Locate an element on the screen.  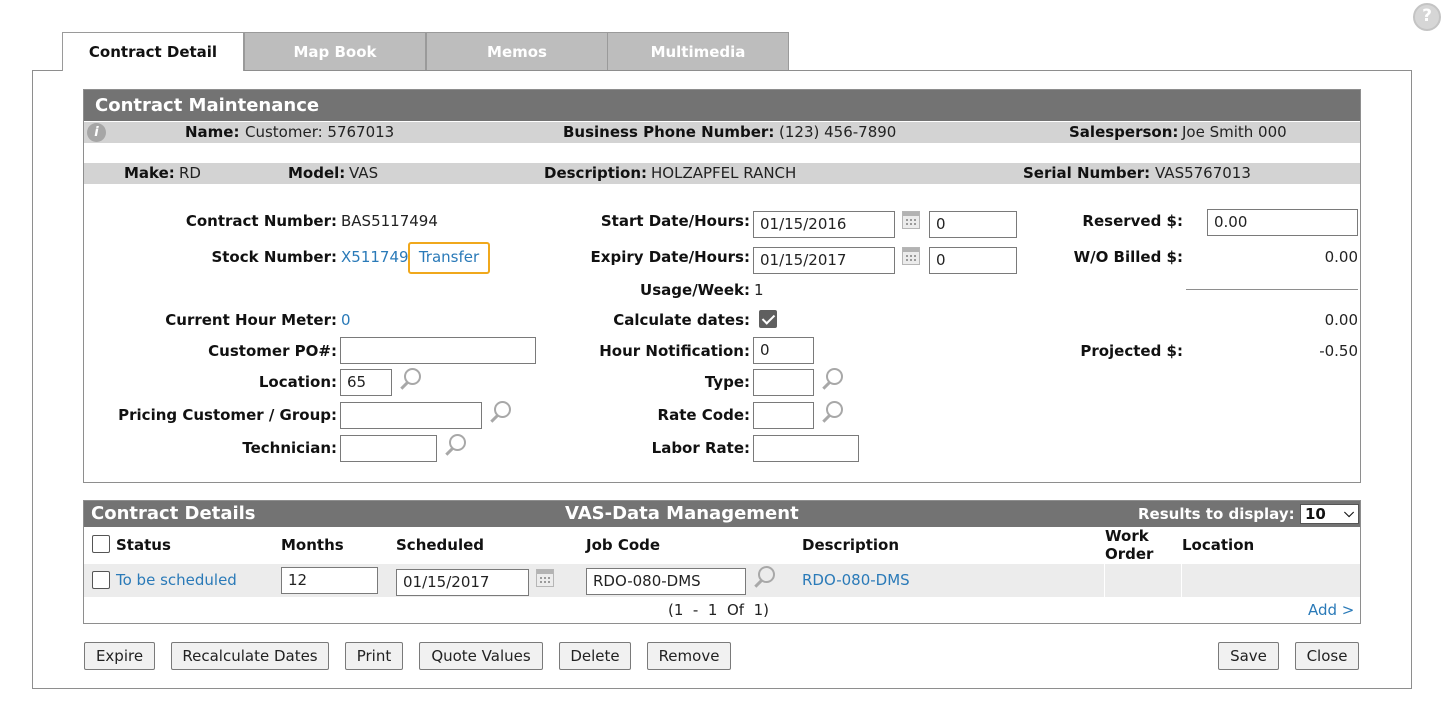
phone-label: Business Phone Number: is located at coordinates (669, 132).